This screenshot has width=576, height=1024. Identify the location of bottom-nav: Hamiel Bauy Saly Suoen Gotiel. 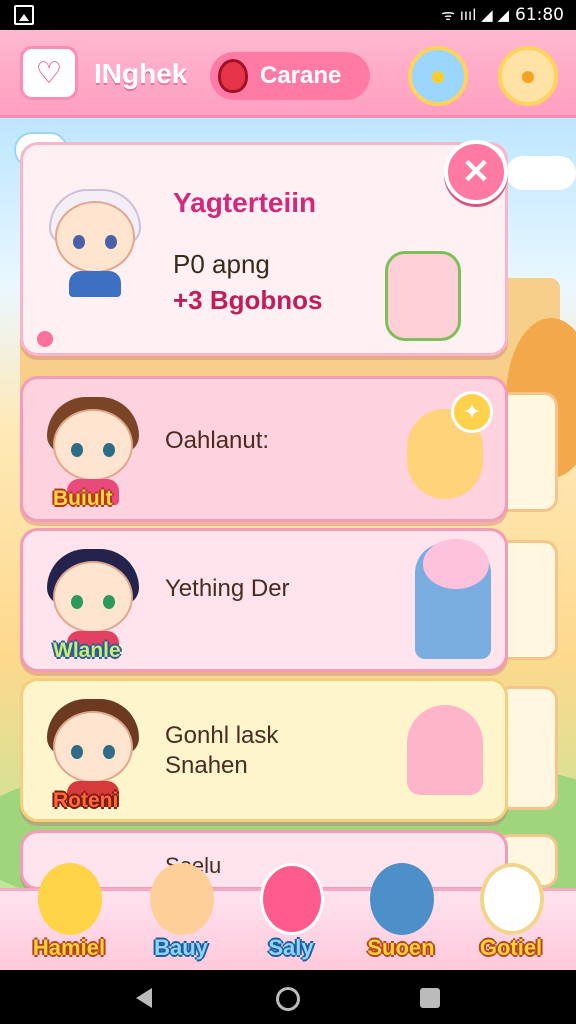
(288, 916).